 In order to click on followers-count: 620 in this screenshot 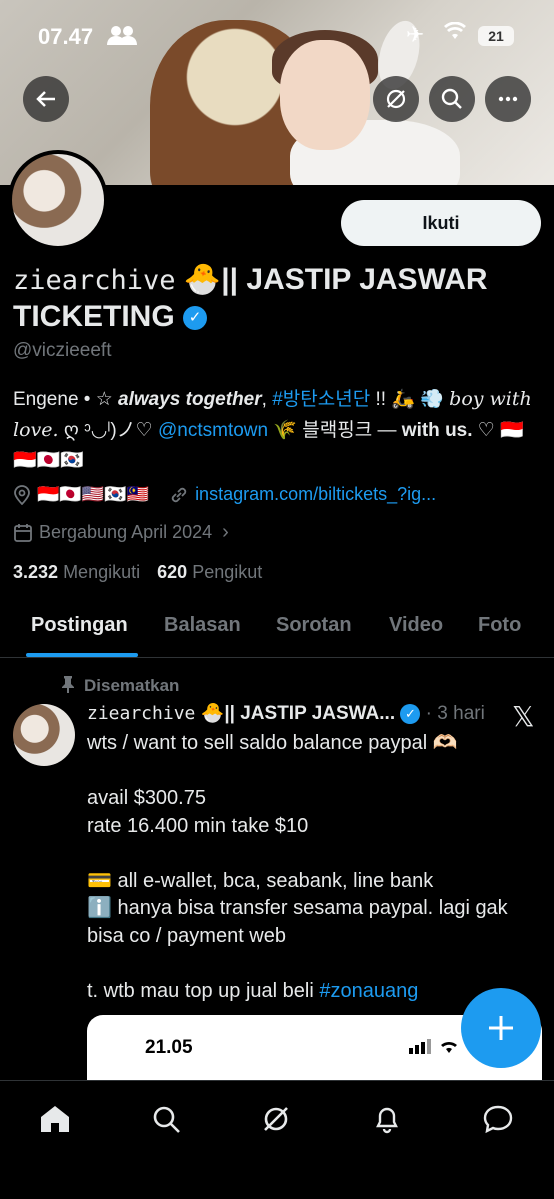, I will do `click(172, 572)`.